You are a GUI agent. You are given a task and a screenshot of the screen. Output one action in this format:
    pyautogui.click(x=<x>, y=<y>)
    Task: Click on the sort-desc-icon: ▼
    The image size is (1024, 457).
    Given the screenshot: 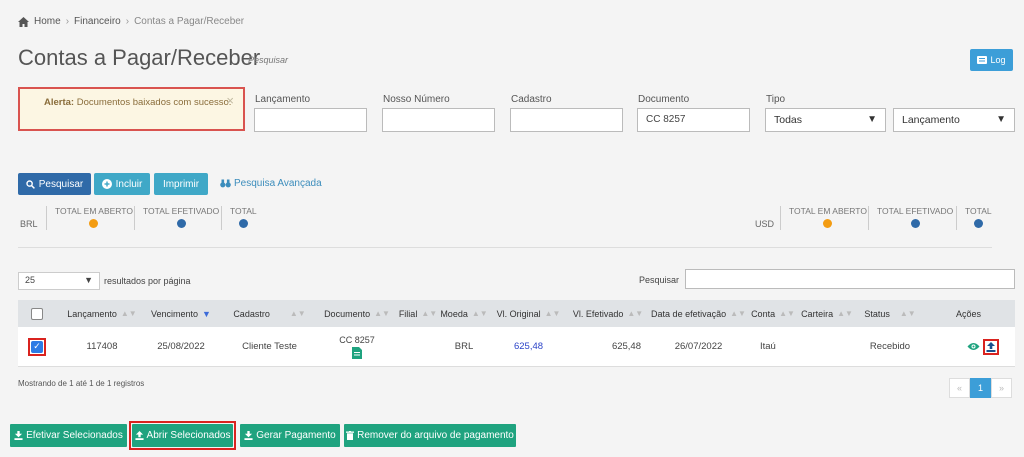 What is the action you would take?
    pyautogui.click(x=206, y=313)
    